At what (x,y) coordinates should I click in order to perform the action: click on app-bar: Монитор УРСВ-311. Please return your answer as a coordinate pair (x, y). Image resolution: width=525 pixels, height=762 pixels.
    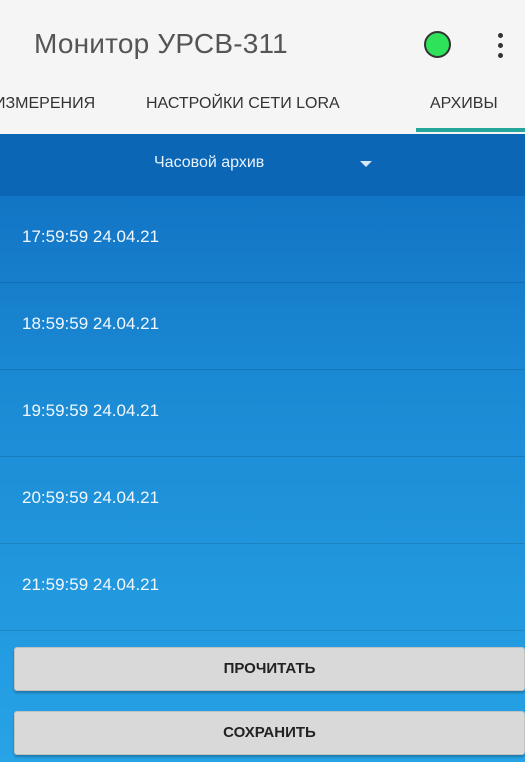
    Looking at the image, I should click on (262, 44).